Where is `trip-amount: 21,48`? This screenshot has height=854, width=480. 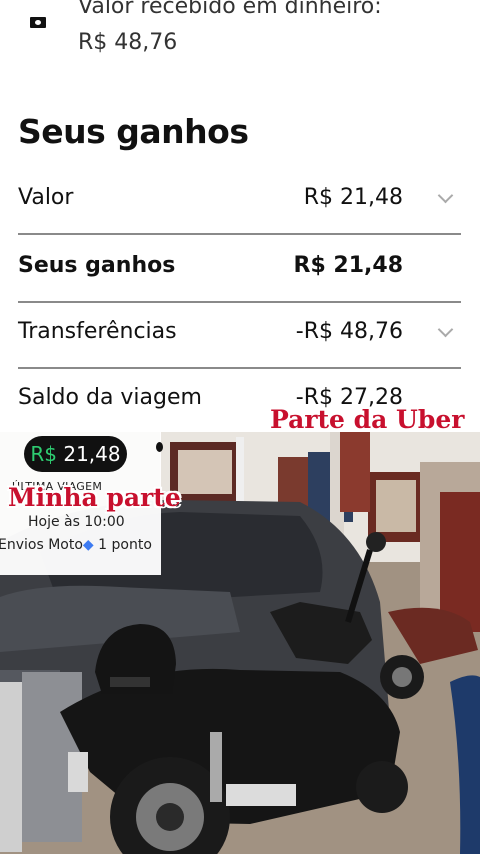
trip-amount: 21,48 is located at coordinates (92, 454).